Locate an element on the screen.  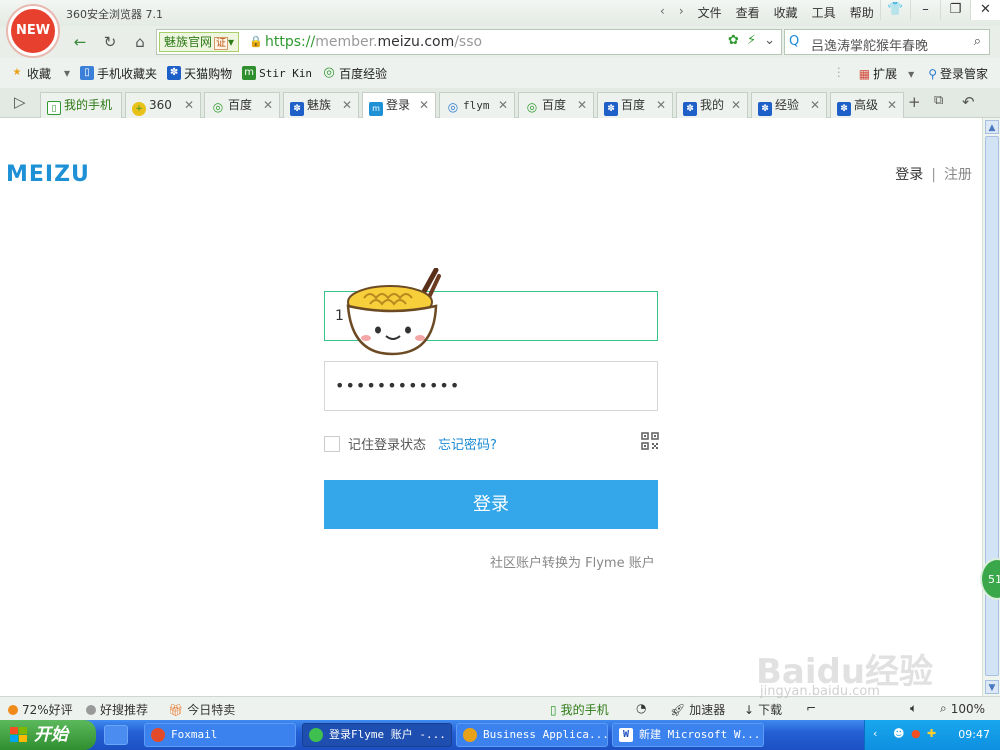
chevron-left-icon: ‹ is located at coordinates (662, 12).